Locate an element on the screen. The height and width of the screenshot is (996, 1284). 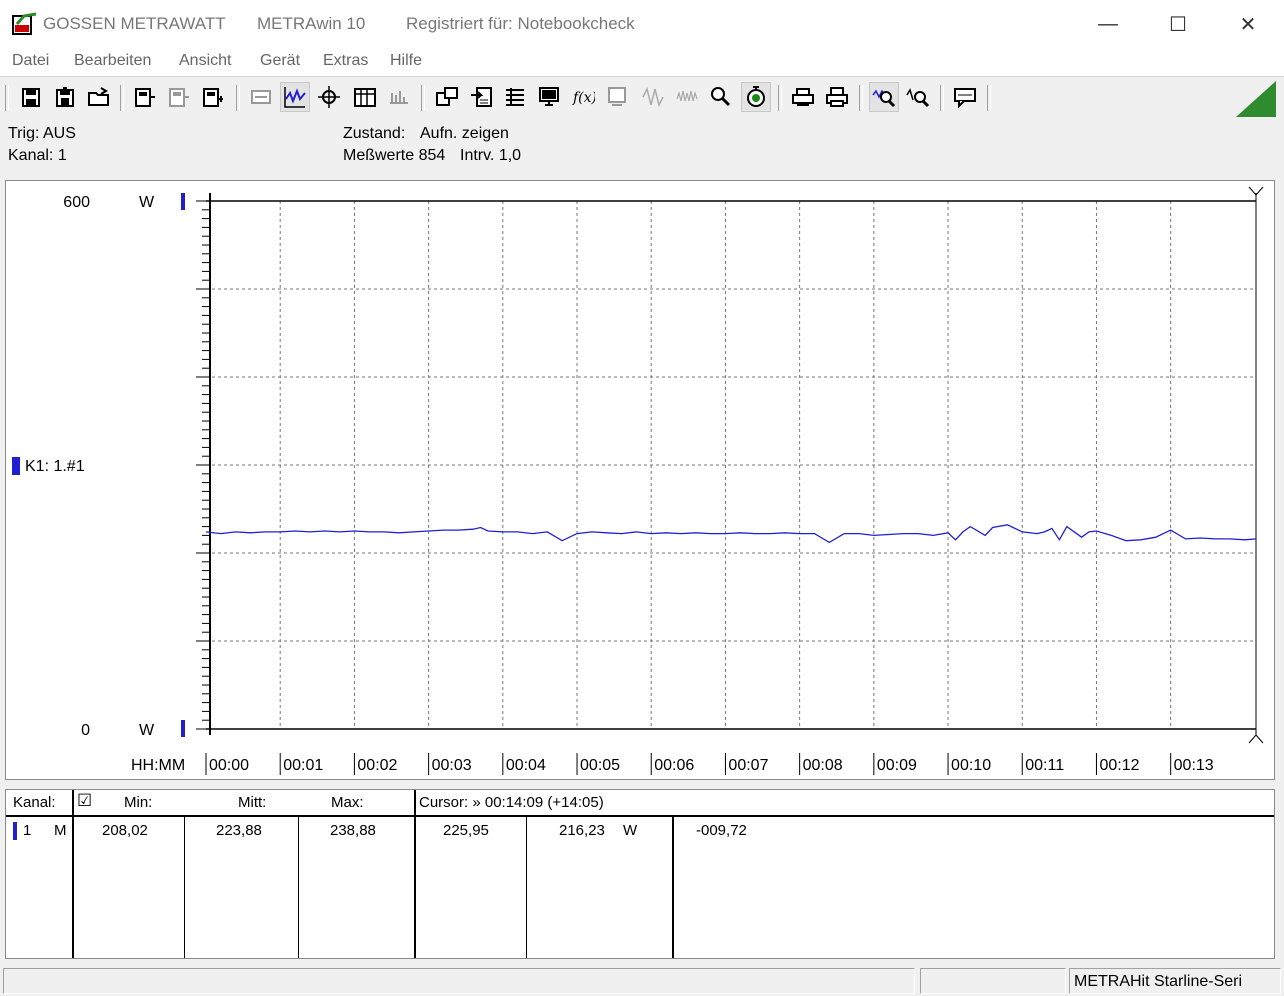
line-chart-icon is located at coordinates (295, 97).